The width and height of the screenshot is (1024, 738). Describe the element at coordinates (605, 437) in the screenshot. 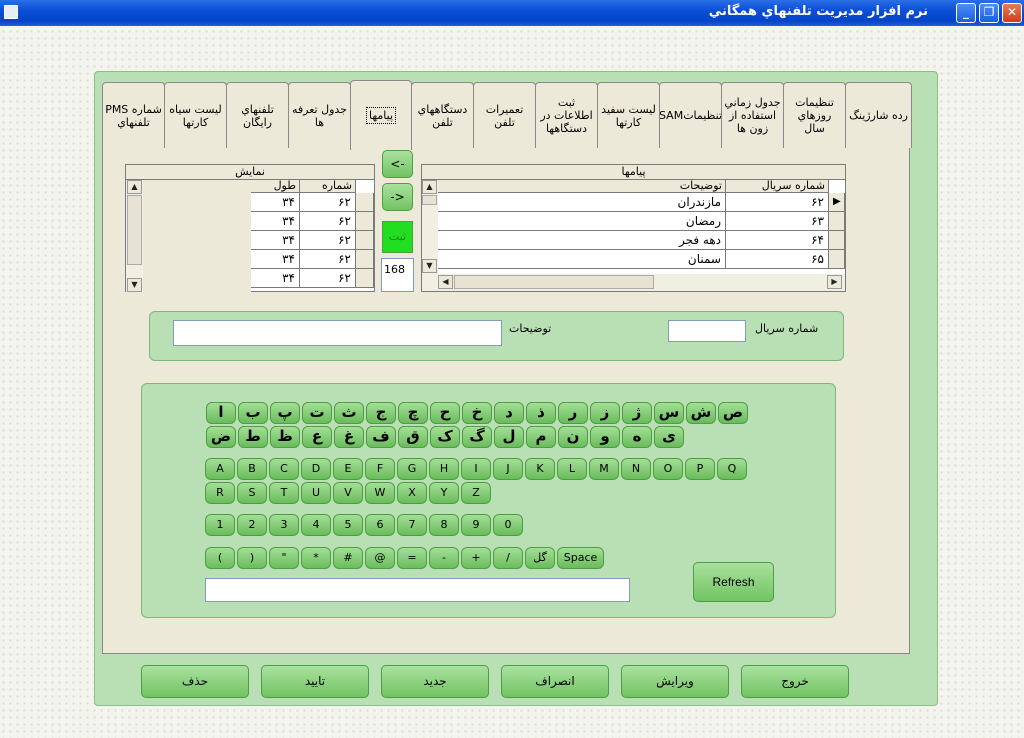

I see `key-persian_row2-2: و` at that location.